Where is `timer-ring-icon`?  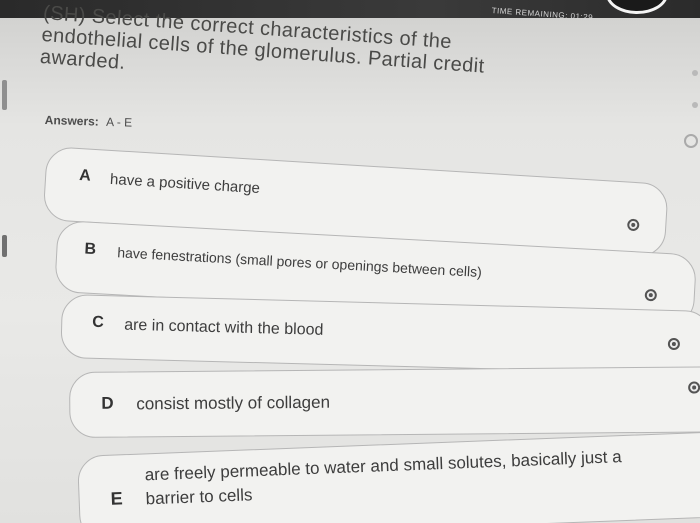 timer-ring-icon is located at coordinates (637, 7).